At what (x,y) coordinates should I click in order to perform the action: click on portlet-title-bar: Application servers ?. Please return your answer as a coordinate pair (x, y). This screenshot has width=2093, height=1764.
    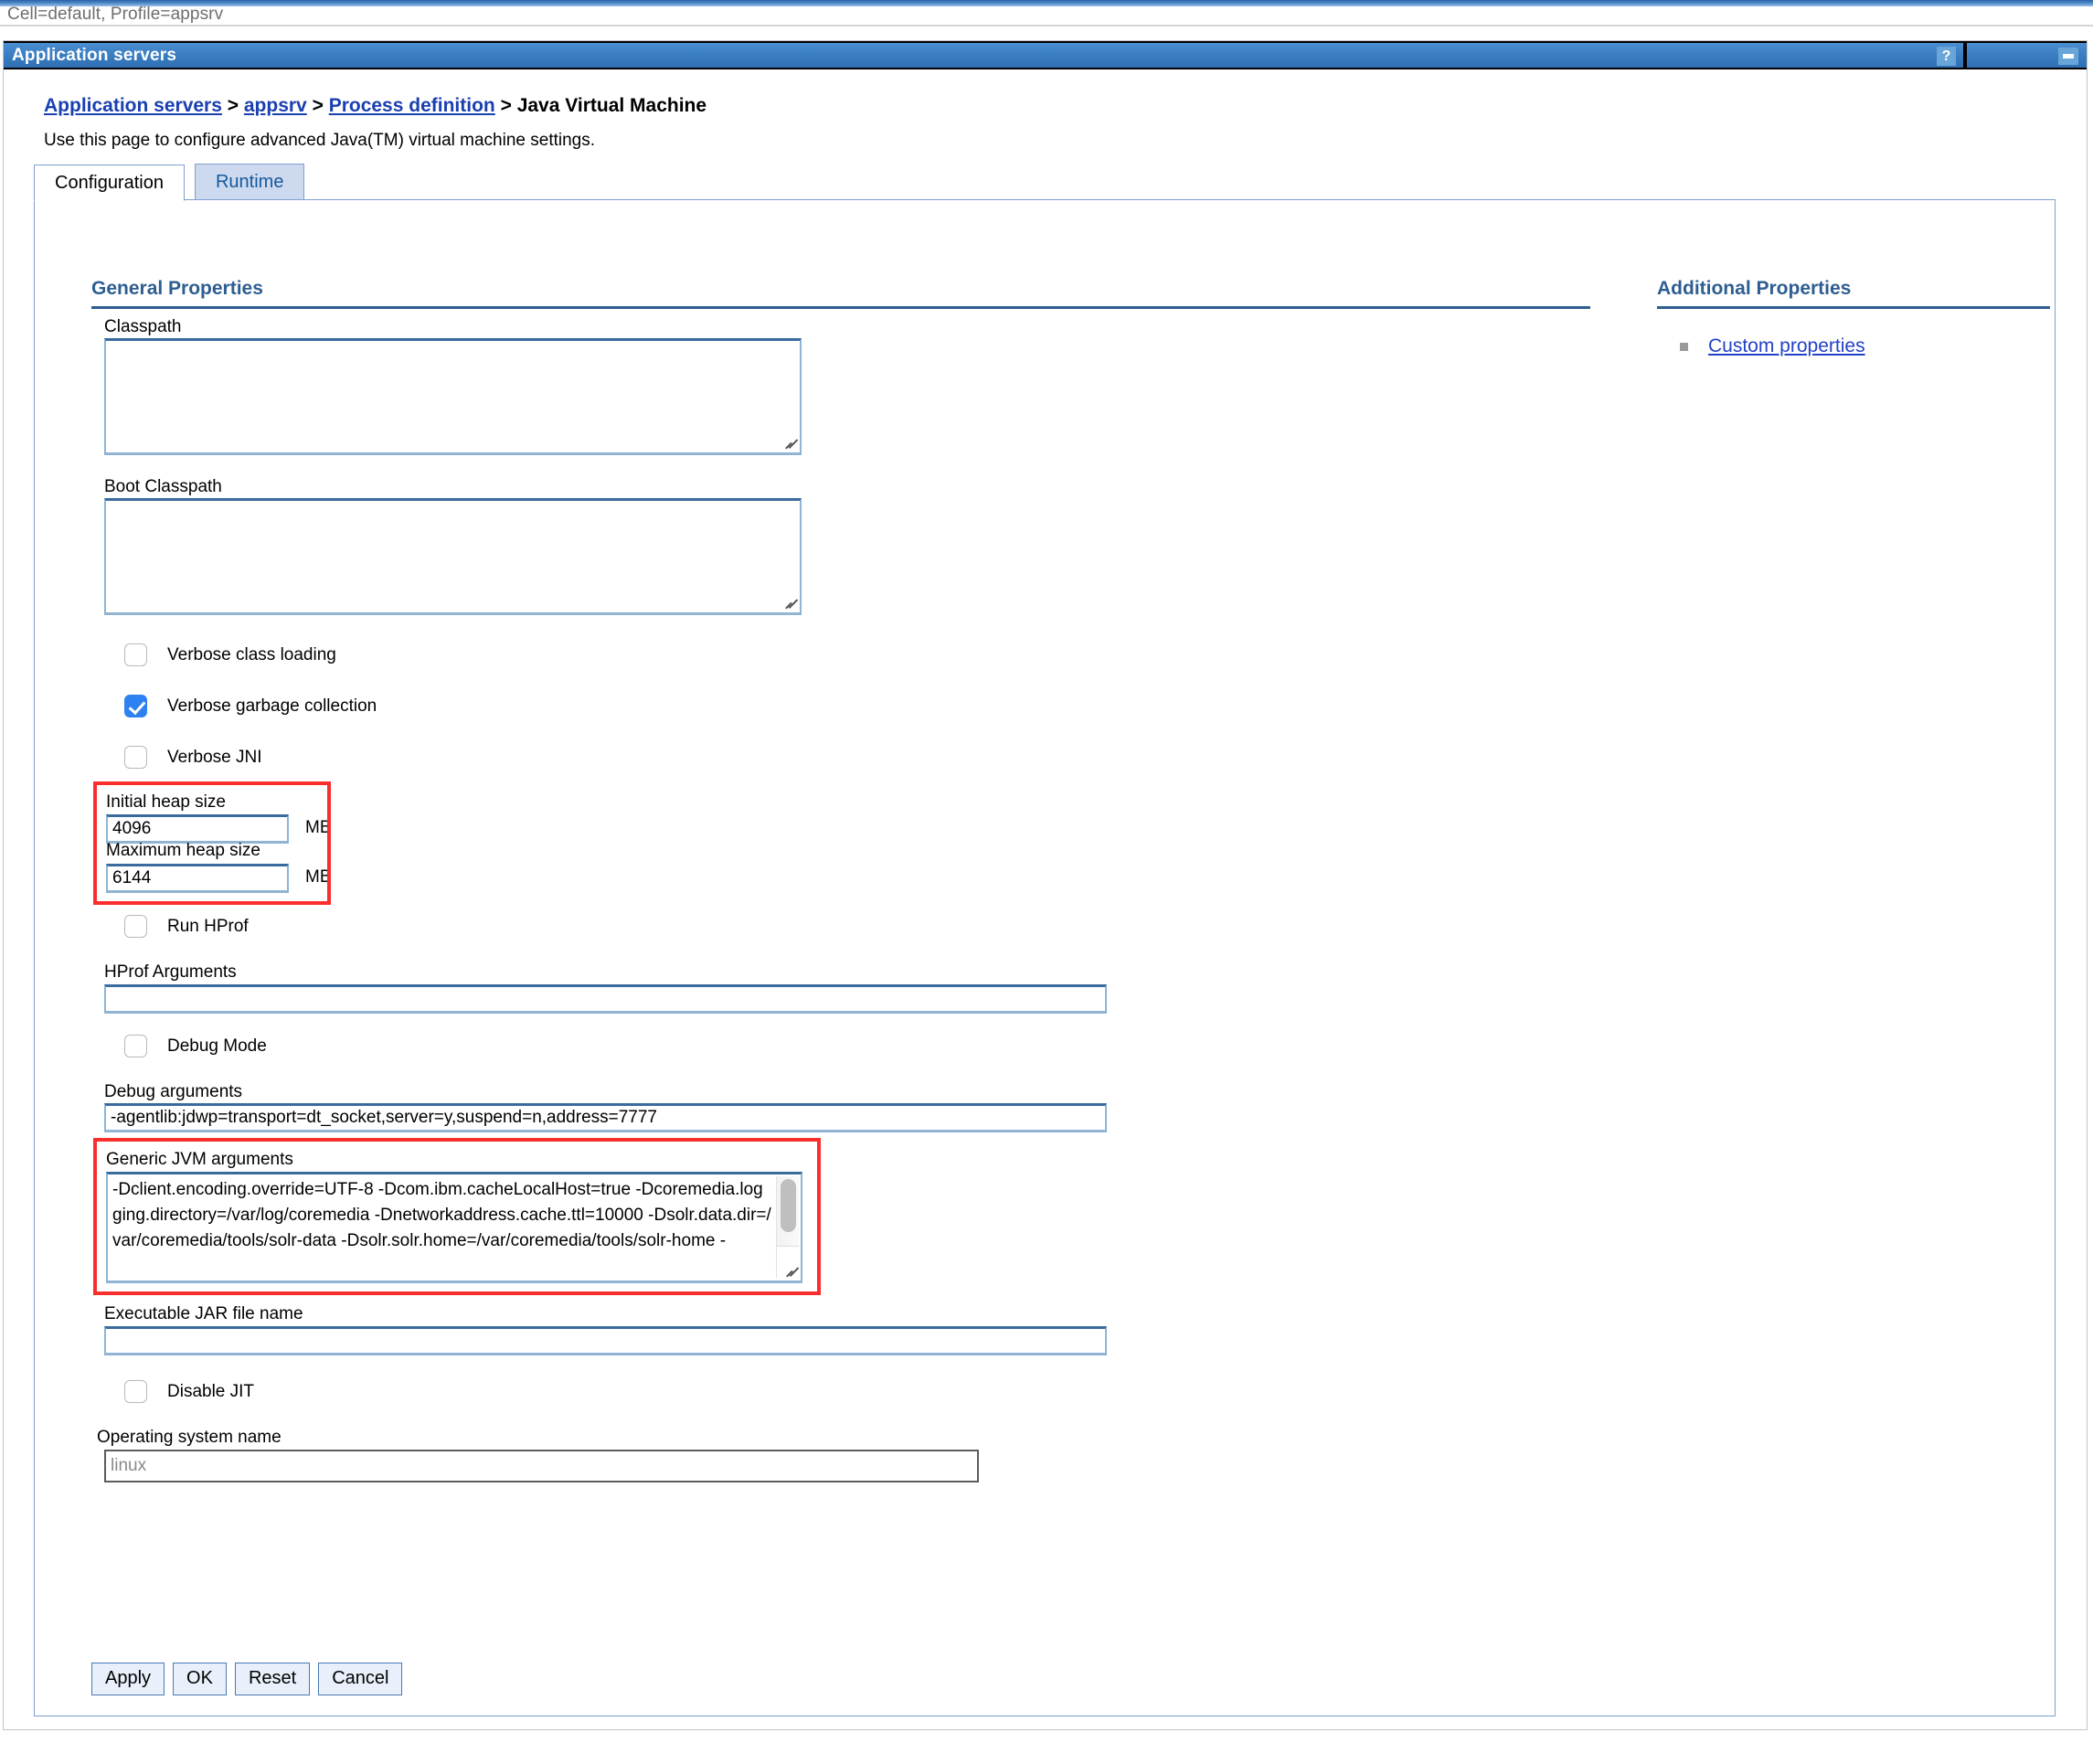
    Looking at the image, I should click on (1045, 55).